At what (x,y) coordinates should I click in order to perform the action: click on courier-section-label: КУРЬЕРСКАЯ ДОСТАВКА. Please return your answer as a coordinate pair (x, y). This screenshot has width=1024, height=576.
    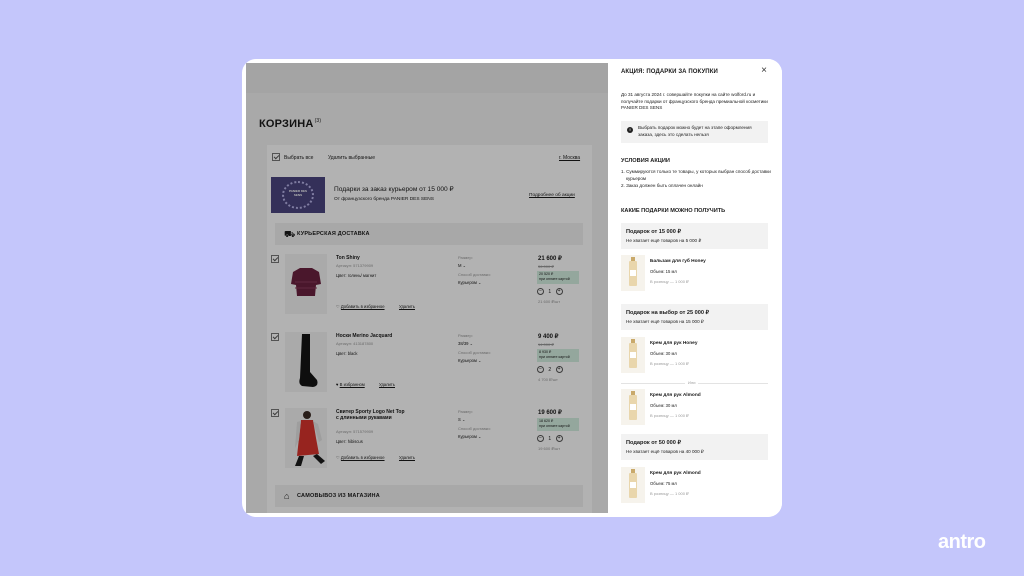
    Looking at the image, I should click on (333, 234).